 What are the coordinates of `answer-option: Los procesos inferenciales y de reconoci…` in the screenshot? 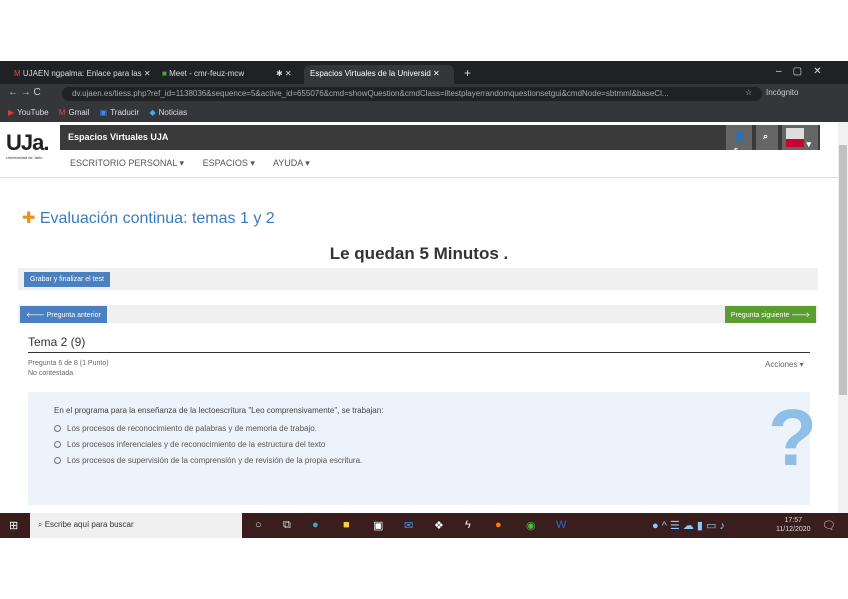 It's located at (189, 444).